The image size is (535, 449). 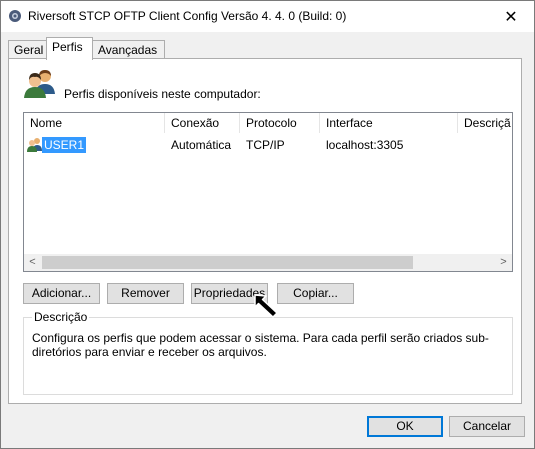 I want to click on profiles-label: Perfis disponíveis neste computador:, so click(x=162, y=94).